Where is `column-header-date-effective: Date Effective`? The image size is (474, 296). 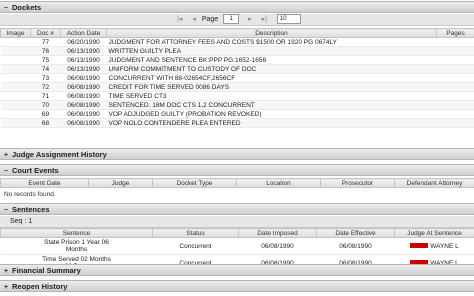
column-header-date-effective: Date Effective is located at coordinates (355, 233).